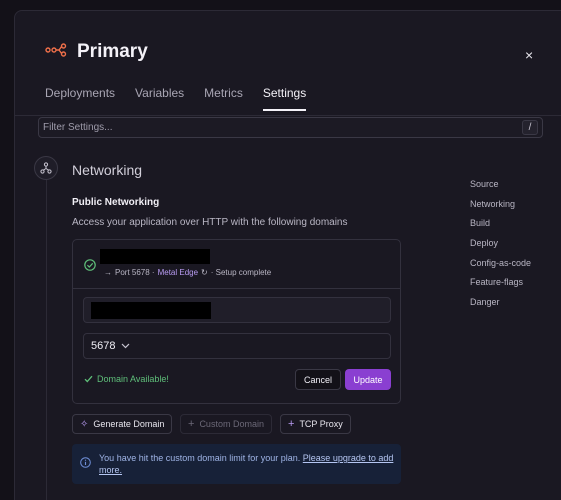  What do you see at coordinates (241, 272) in the screenshot?
I see `setup-status: · Setup complete` at bounding box center [241, 272].